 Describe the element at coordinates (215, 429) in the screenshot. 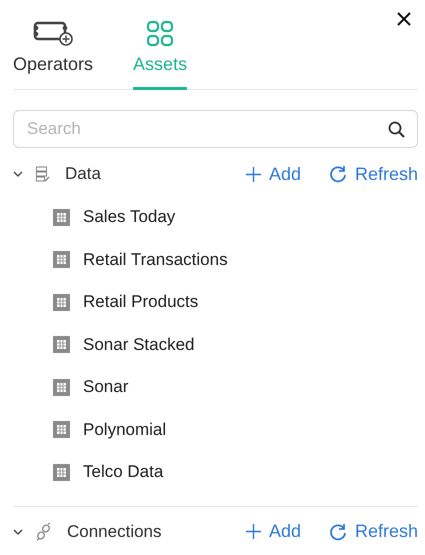

I see `dataset-item: Polynomial` at that location.